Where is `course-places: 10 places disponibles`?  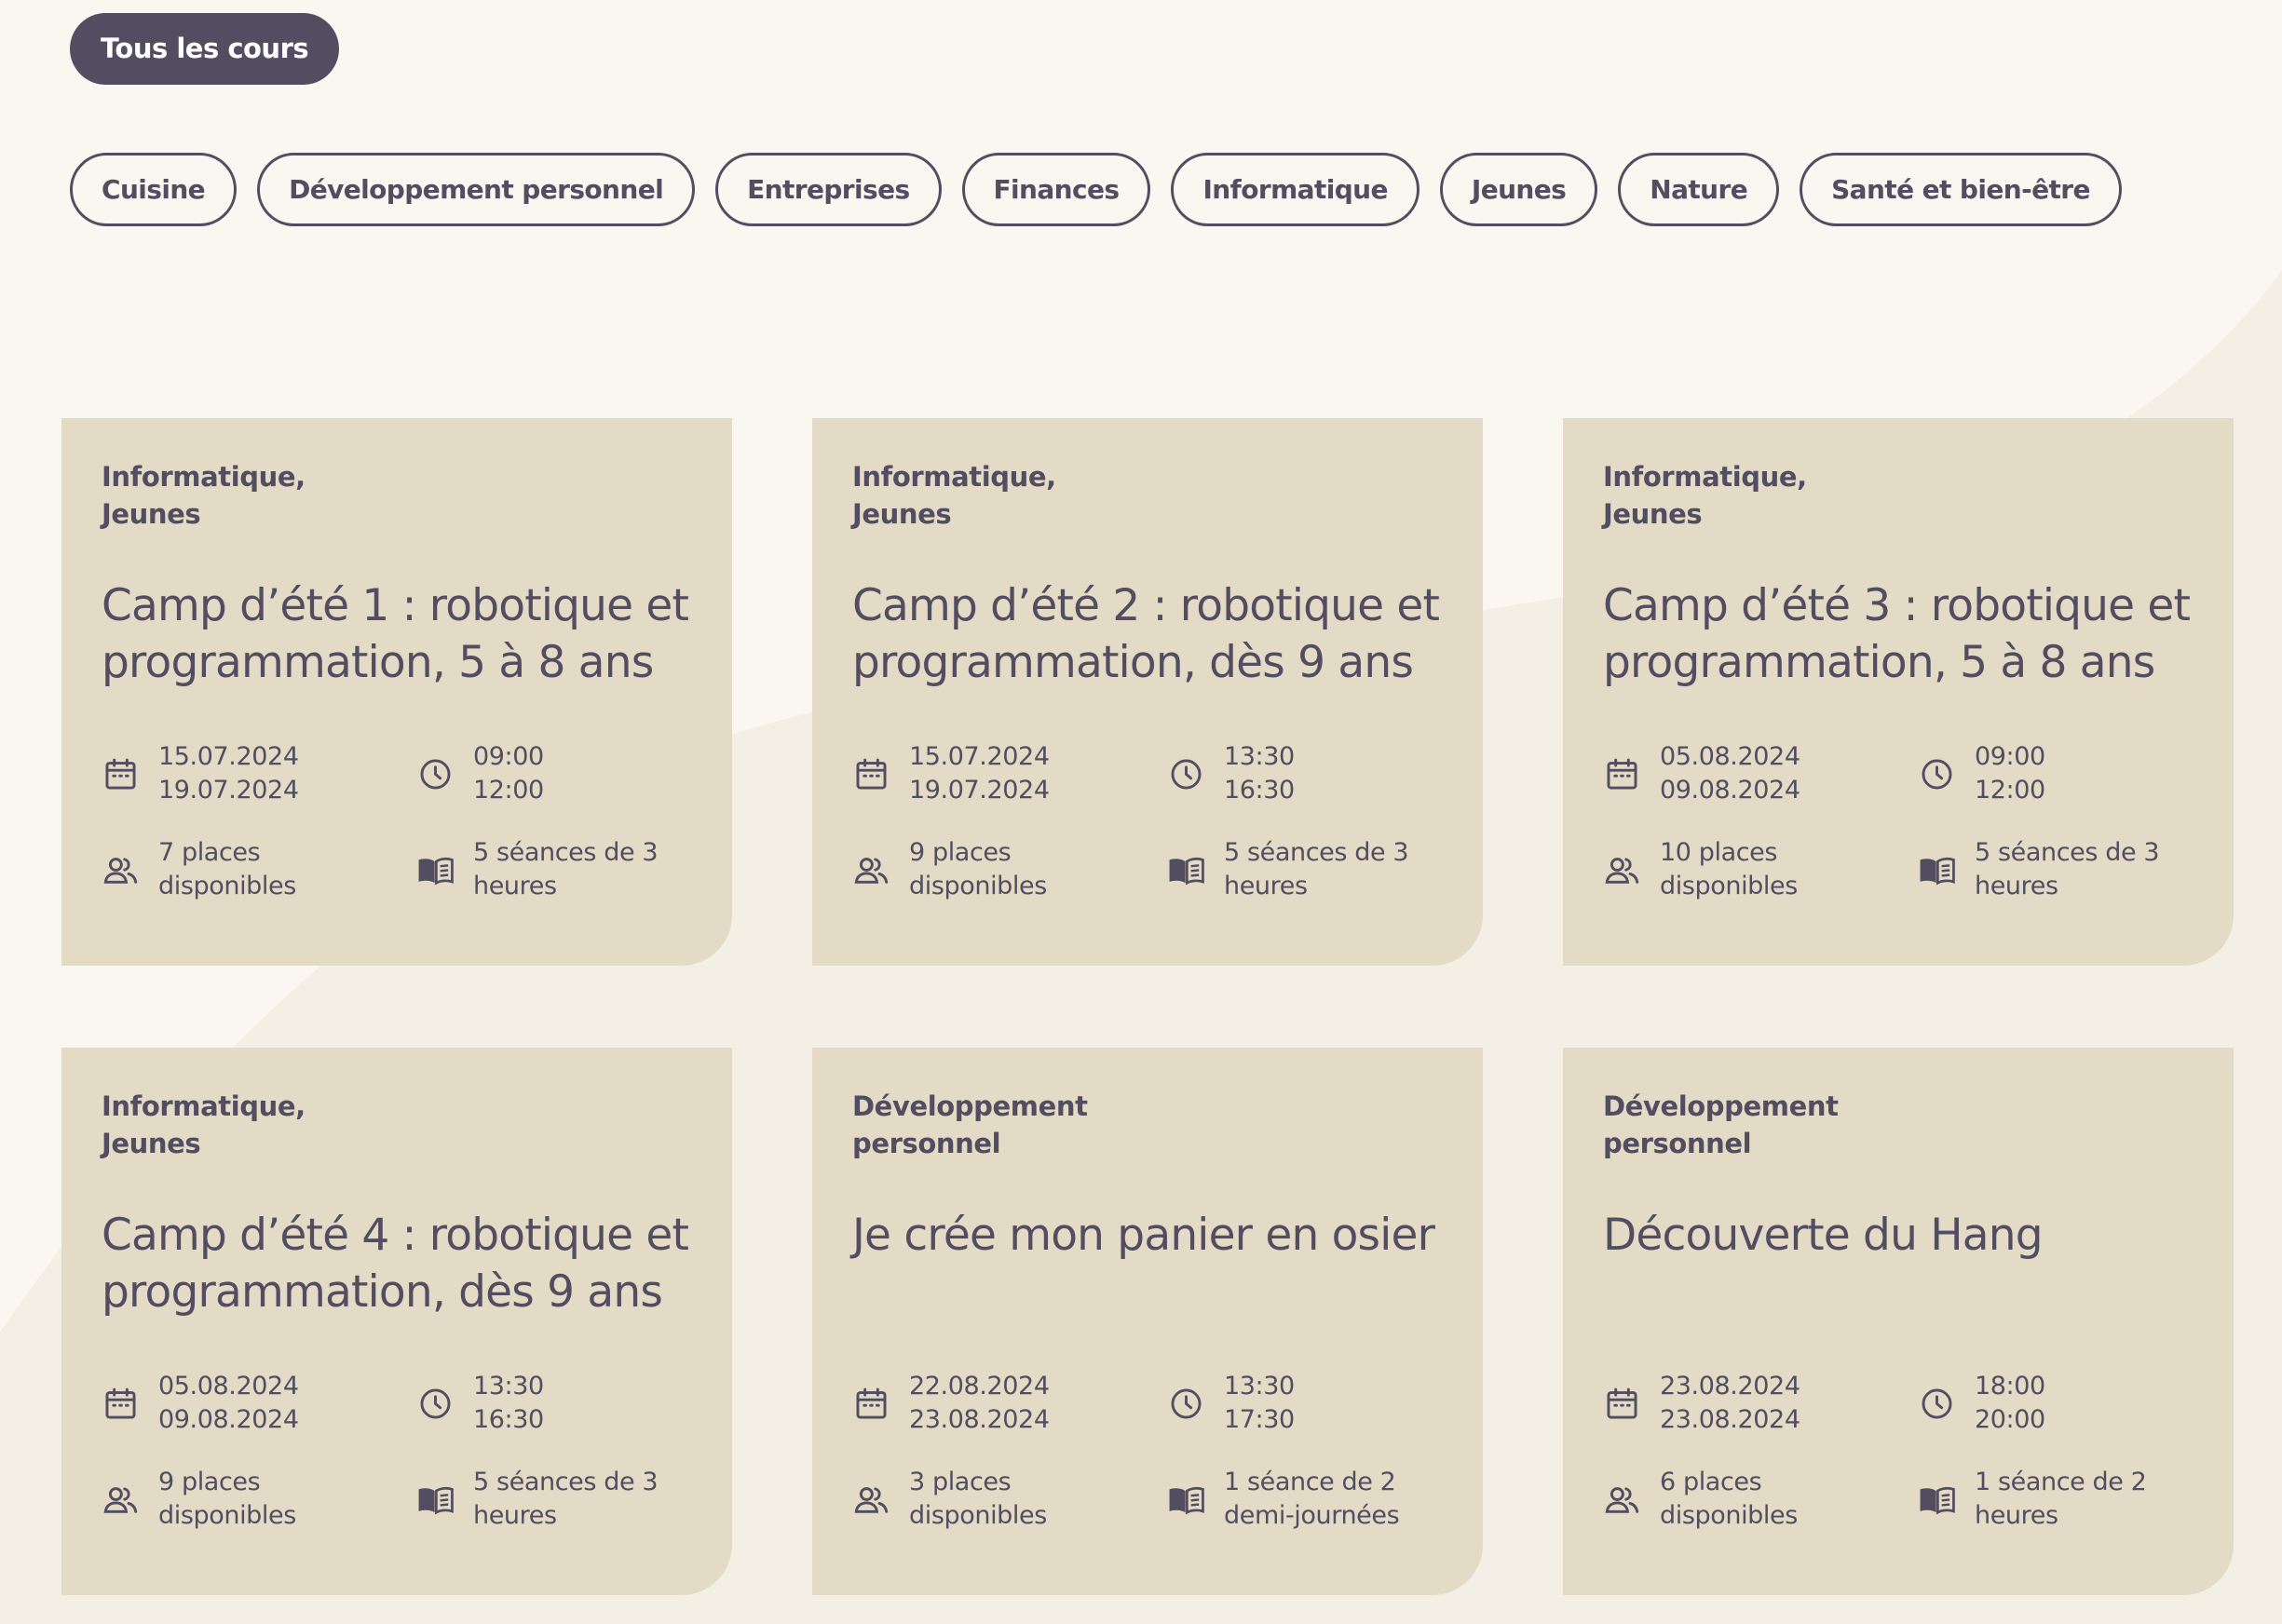 course-places: 10 places disponibles is located at coordinates (1760, 869).